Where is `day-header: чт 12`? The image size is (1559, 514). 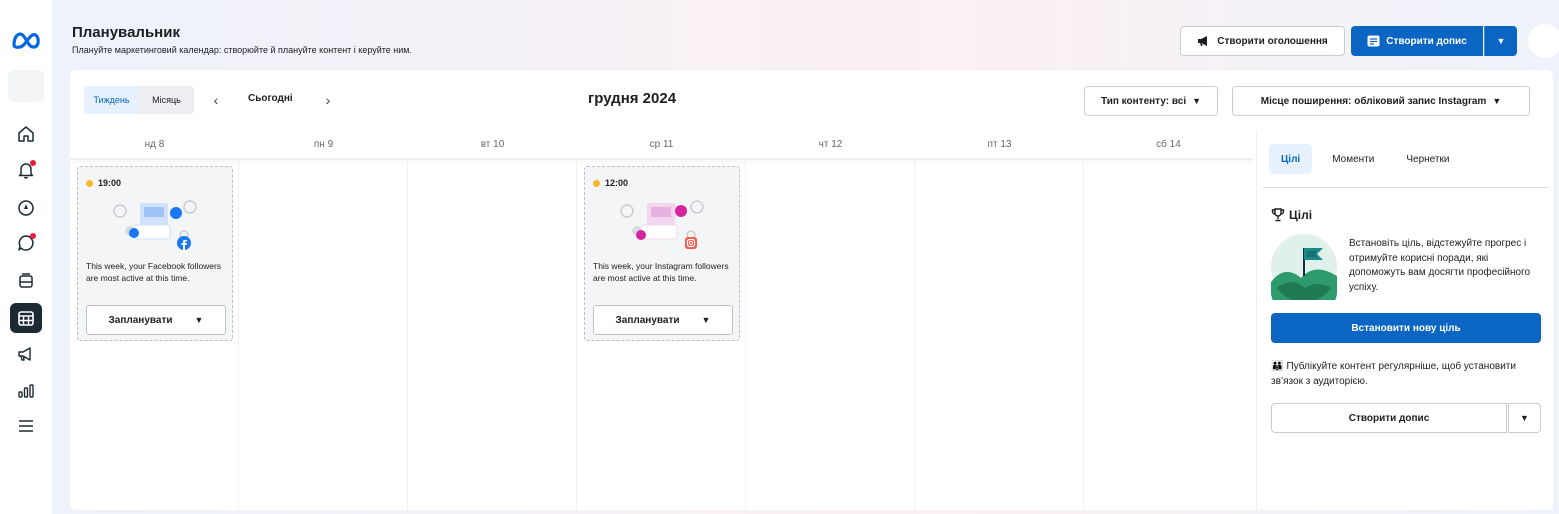 day-header: чт 12 is located at coordinates (830, 144).